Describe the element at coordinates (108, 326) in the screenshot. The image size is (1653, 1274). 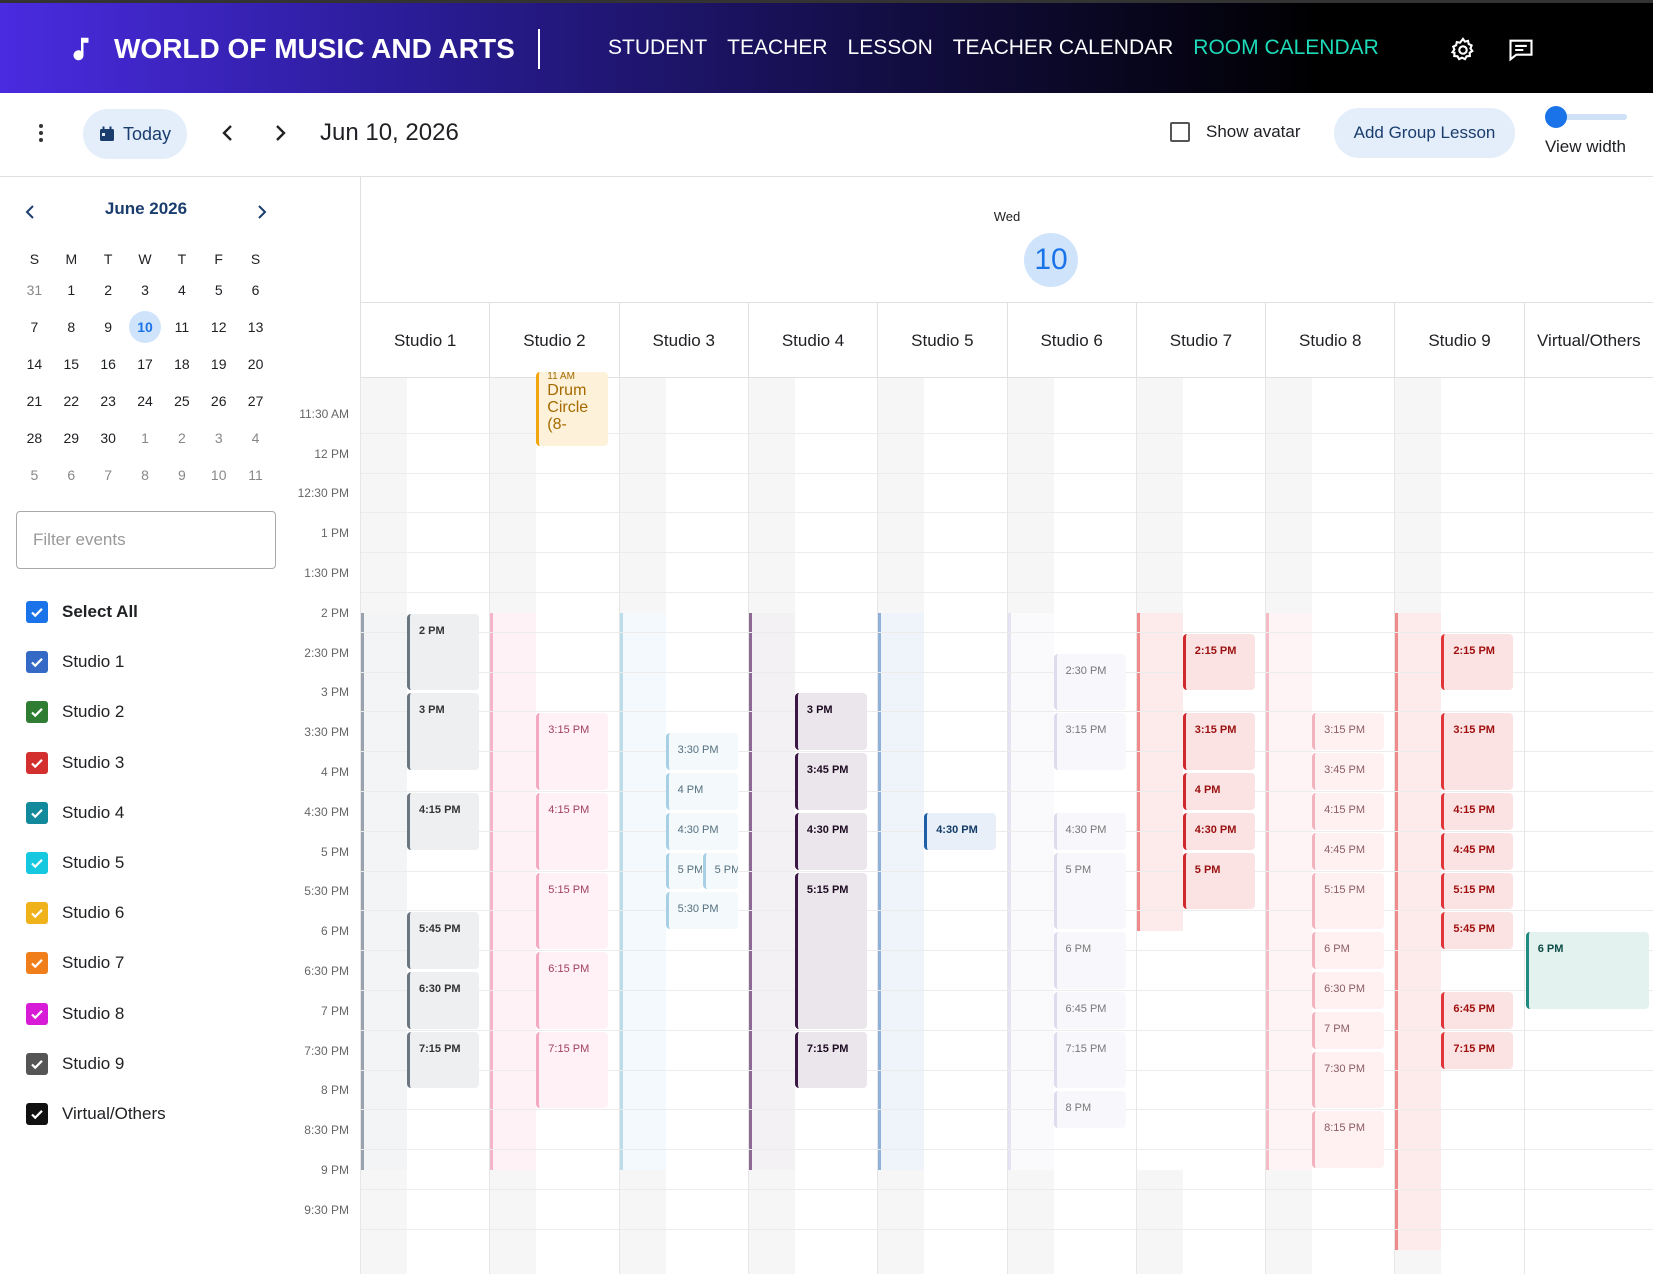
I see `mini-calendar-day: 9` at that location.